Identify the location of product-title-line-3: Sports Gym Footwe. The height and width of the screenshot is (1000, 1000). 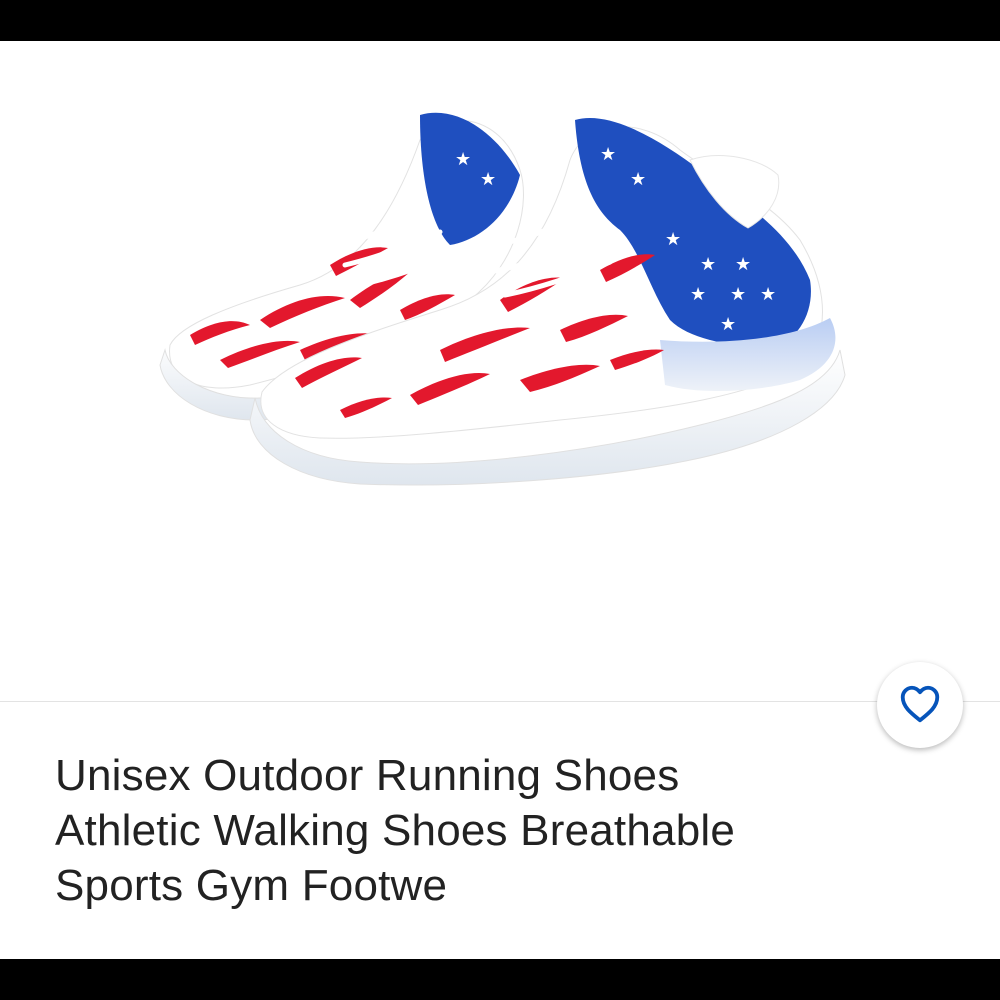
(251, 885).